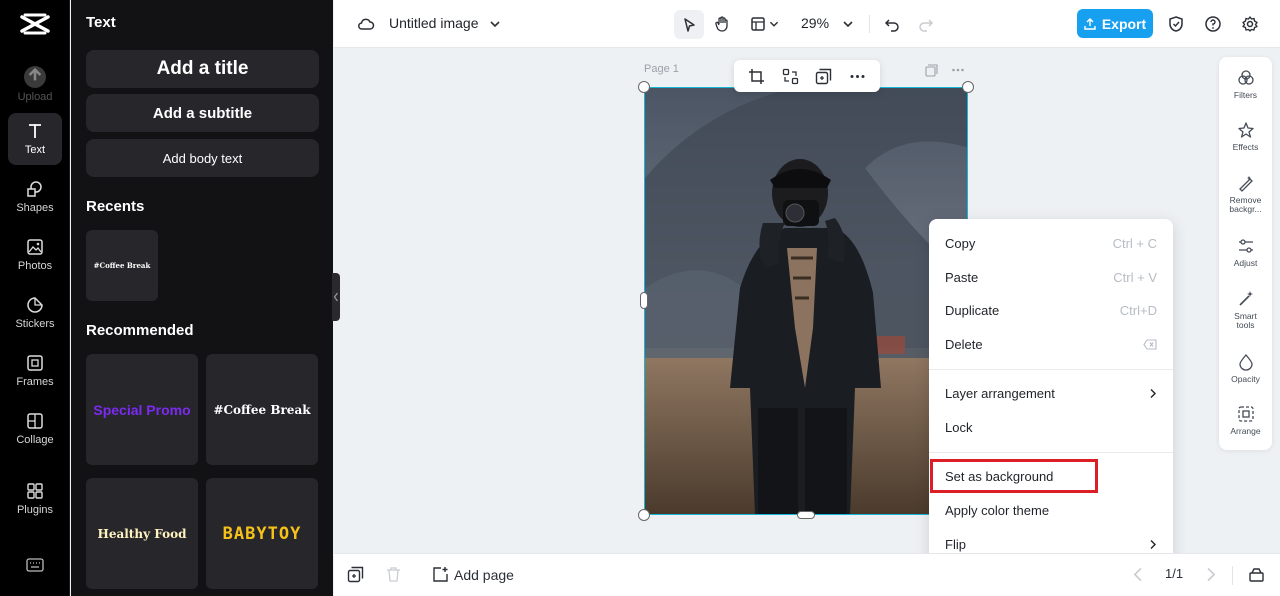 Image resolution: width=1280 pixels, height=596 pixels. I want to click on rail-collage-label: Collage, so click(35, 440).